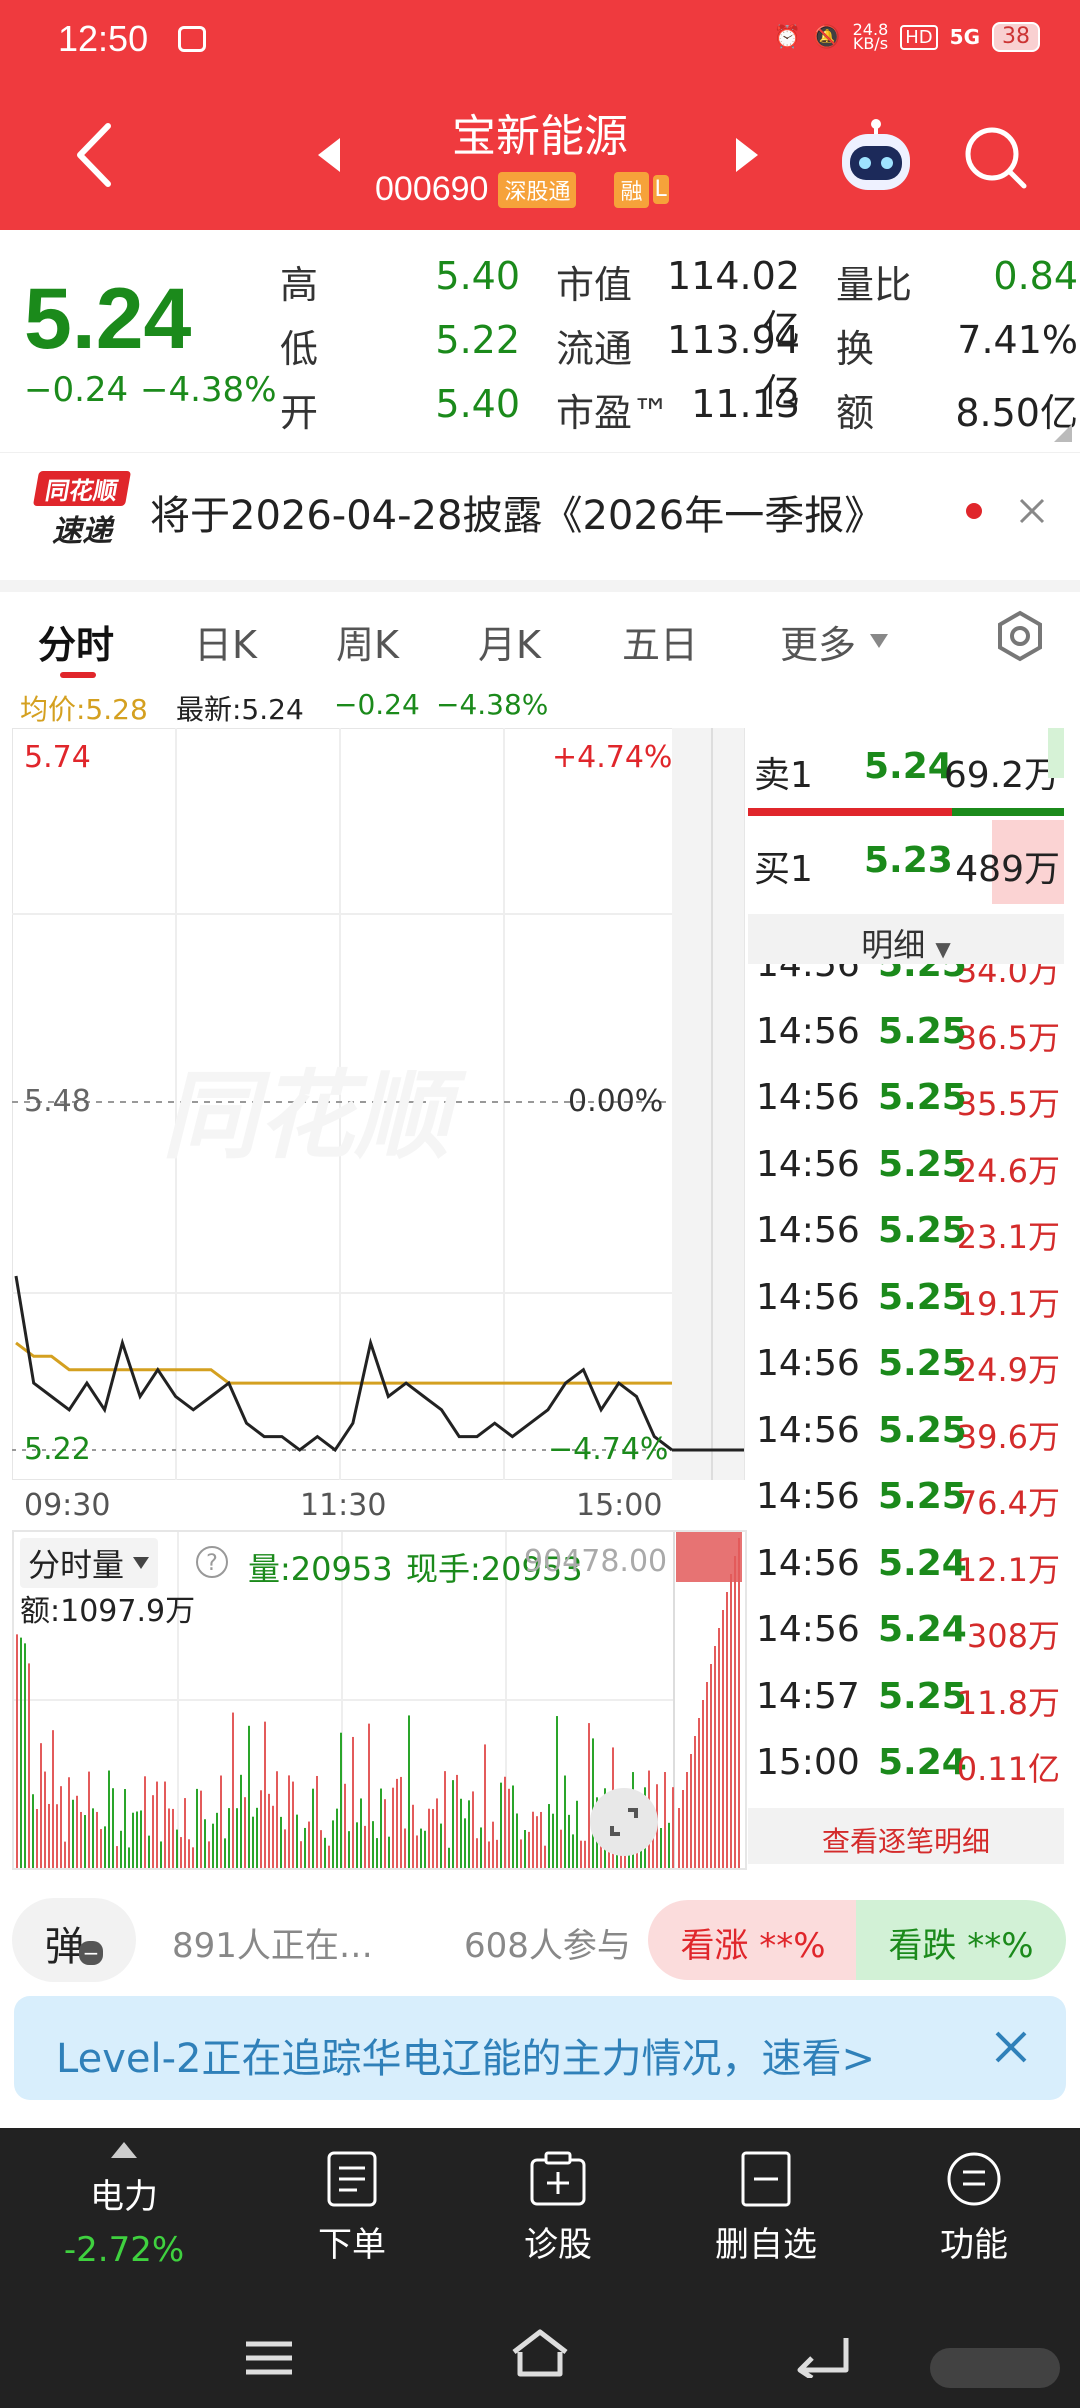 This screenshot has width=1080, height=2408. I want to click on stock-code-row: 000690 深股通 融 L, so click(522, 189).